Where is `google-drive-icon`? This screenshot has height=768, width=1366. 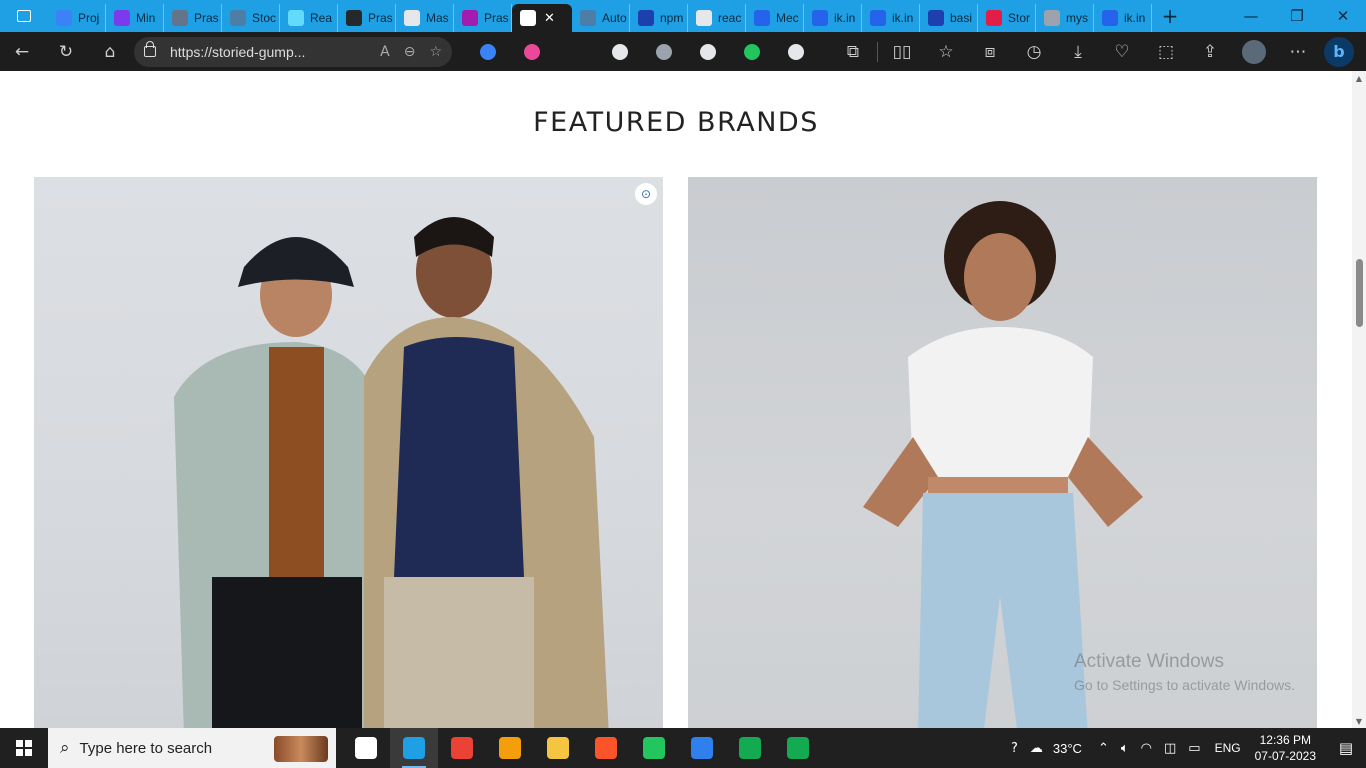
google-drive-icon is located at coordinates (654, 748).